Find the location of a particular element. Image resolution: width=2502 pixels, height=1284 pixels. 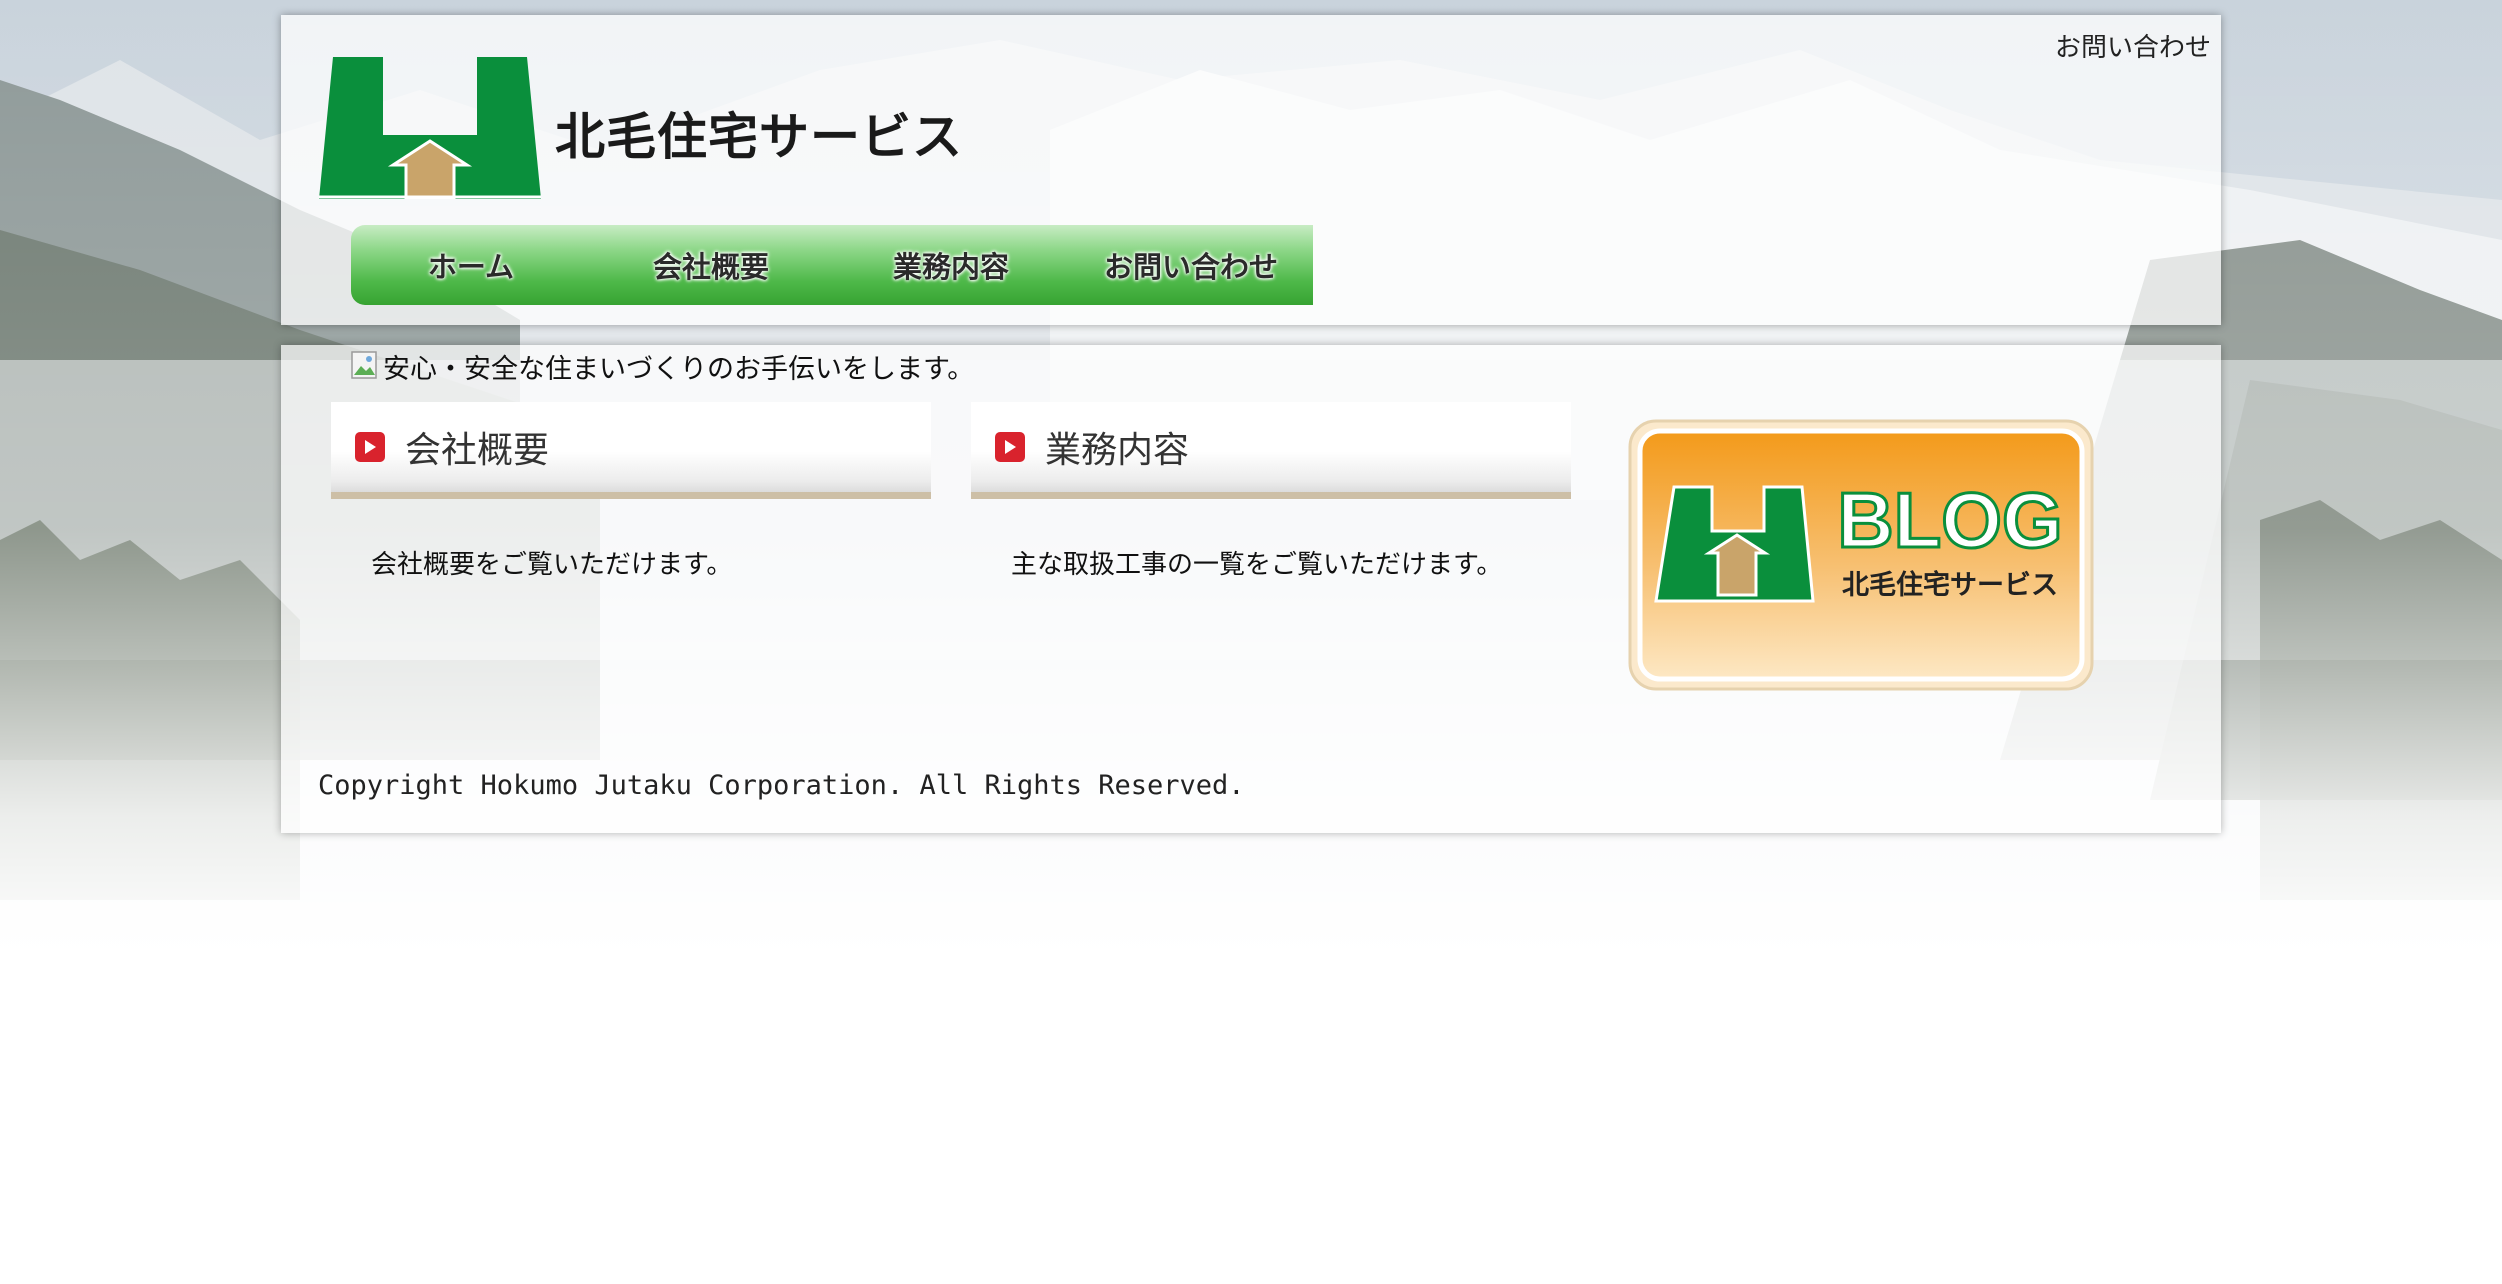

site-name: 北毛住宅サービス is located at coordinates (759, 137).